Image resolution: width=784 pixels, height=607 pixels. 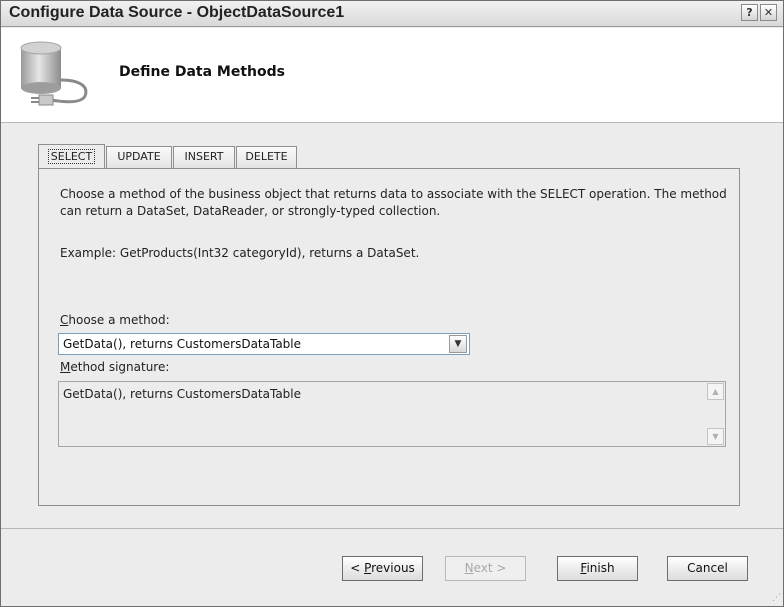 What do you see at coordinates (202, 72) in the screenshot?
I see `page-heading: Define Data Methods` at bounding box center [202, 72].